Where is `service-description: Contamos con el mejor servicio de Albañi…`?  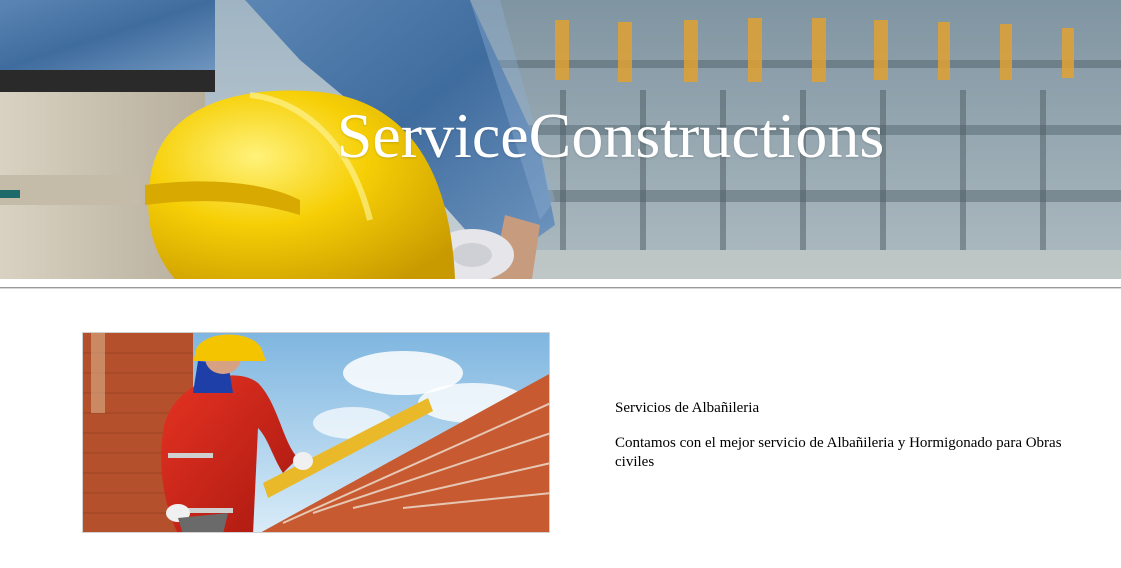
service-description: Contamos con el mejor servicio de Albañi… is located at coordinates (838, 452).